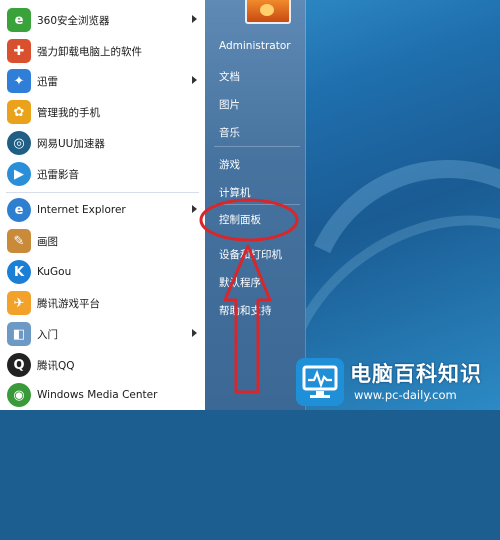 The width and height of the screenshot is (500, 540). Describe the element at coordinates (229, 164) in the screenshot. I see `right-item-games: 游戏` at that location.